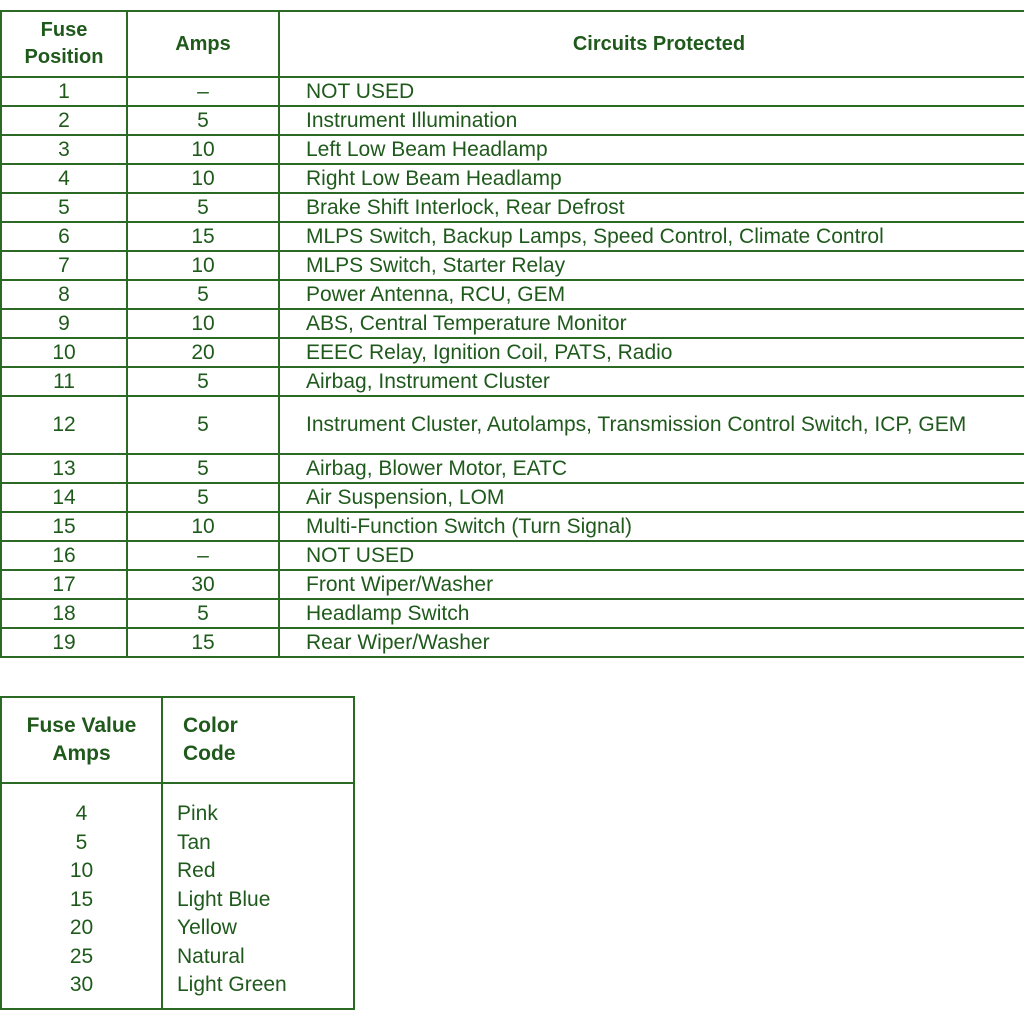 The width and height of the screenshot is (1024, 1024). I want to click on circuits-protected-cell: Instrument Illumination, so click(651, 120).